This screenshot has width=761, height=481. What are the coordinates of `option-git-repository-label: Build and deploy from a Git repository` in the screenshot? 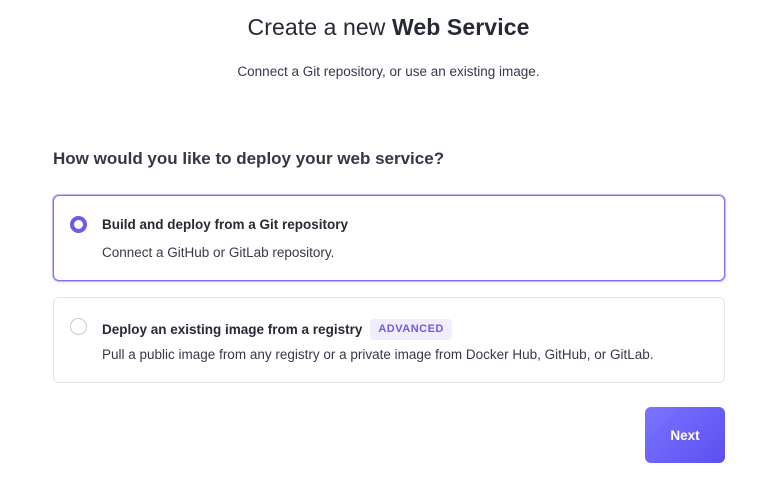 It's located at (225, 224).